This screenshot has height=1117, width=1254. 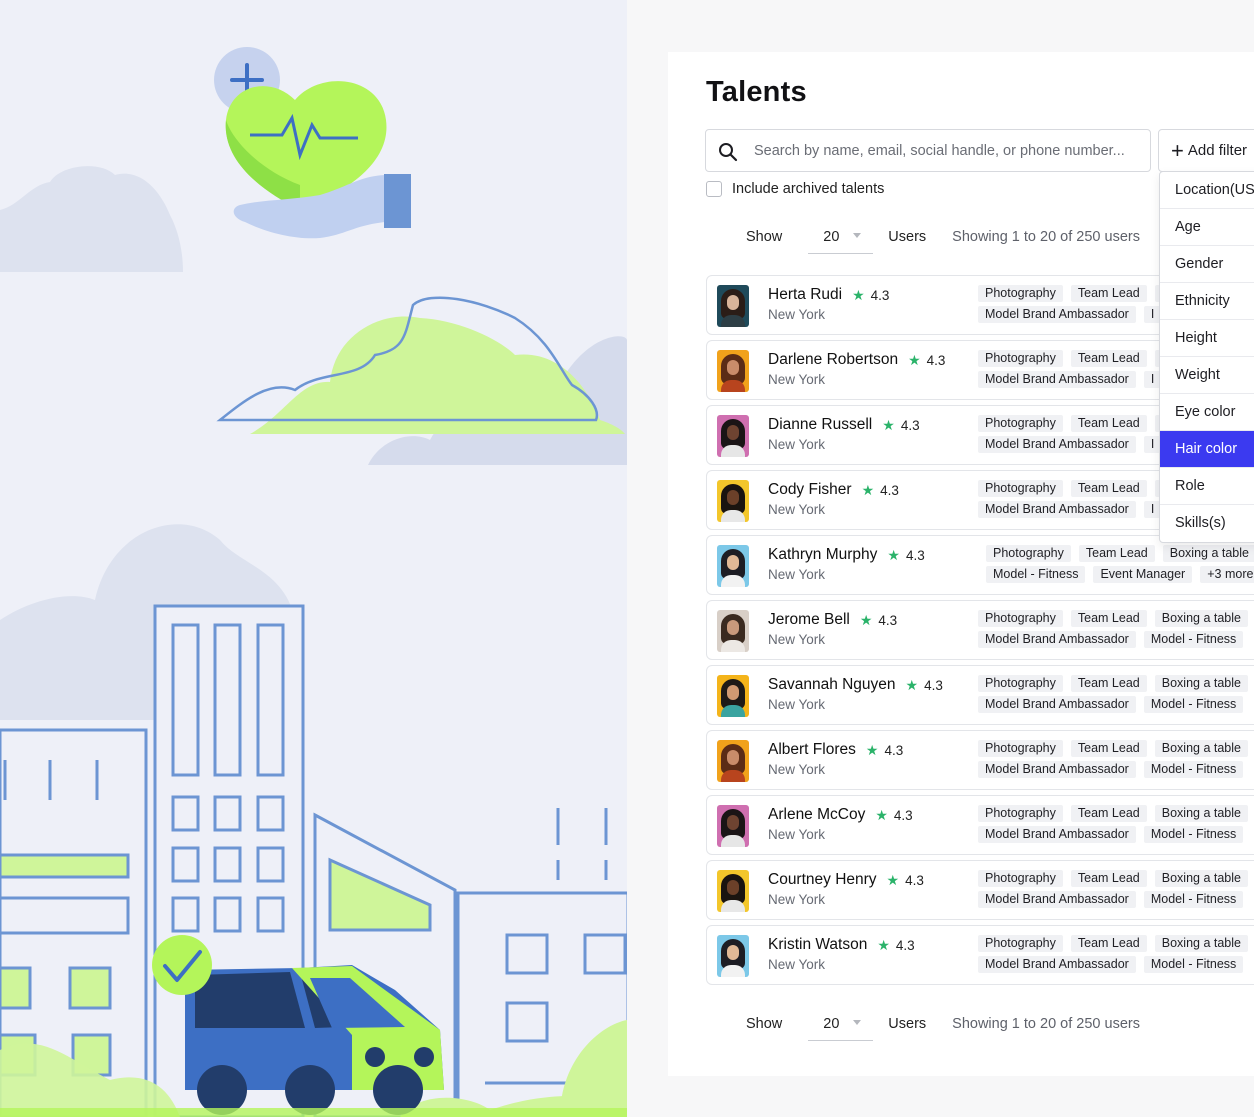 I want to click on pagination-status: Showing 1 to 20 of 250 users, so click(x=1046, y=1024).